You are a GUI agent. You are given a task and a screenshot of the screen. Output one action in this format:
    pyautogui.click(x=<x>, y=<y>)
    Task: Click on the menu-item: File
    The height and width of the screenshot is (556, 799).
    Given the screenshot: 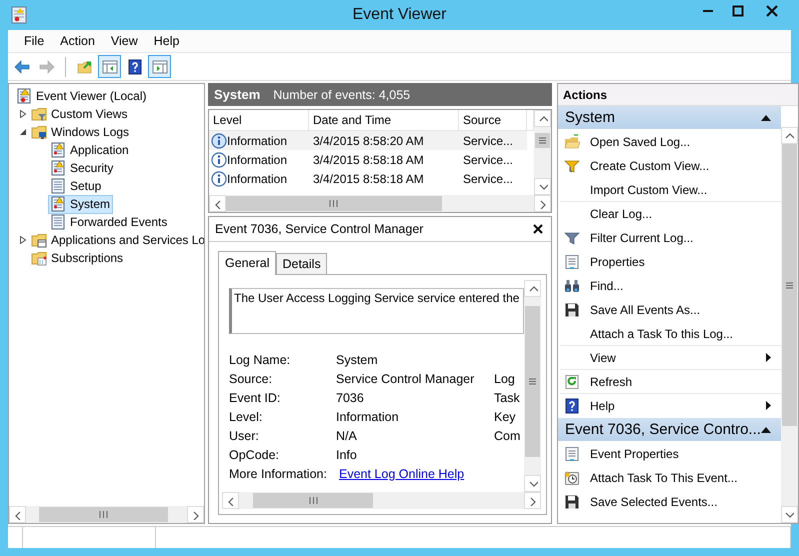 What is the action you would take?
    pyautogui.click(x=34, y=41)
    